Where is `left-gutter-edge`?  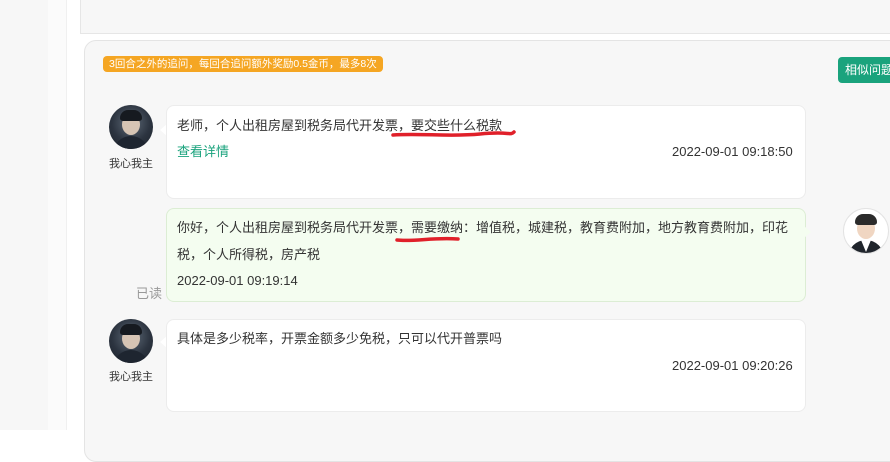
left-gutter-edge is located at coordinates (57, 215).